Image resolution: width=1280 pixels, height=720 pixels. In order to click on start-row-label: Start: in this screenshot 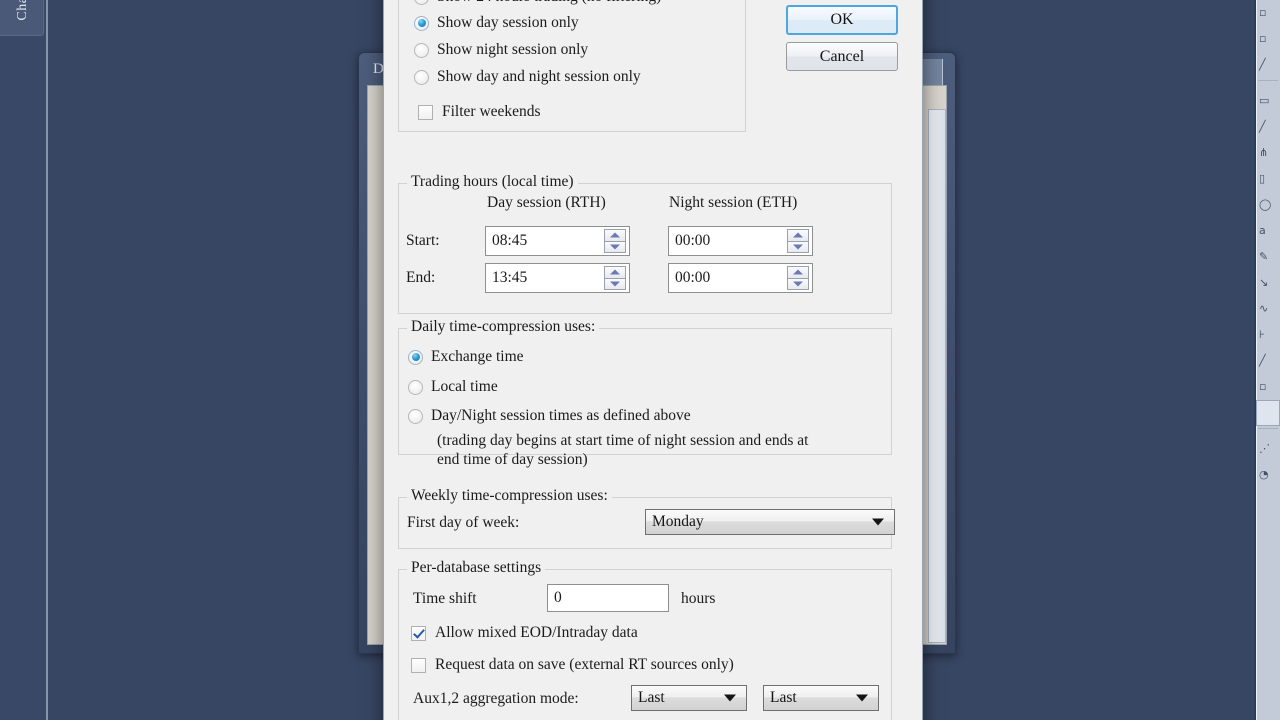, I will do `click(423, 240)`.